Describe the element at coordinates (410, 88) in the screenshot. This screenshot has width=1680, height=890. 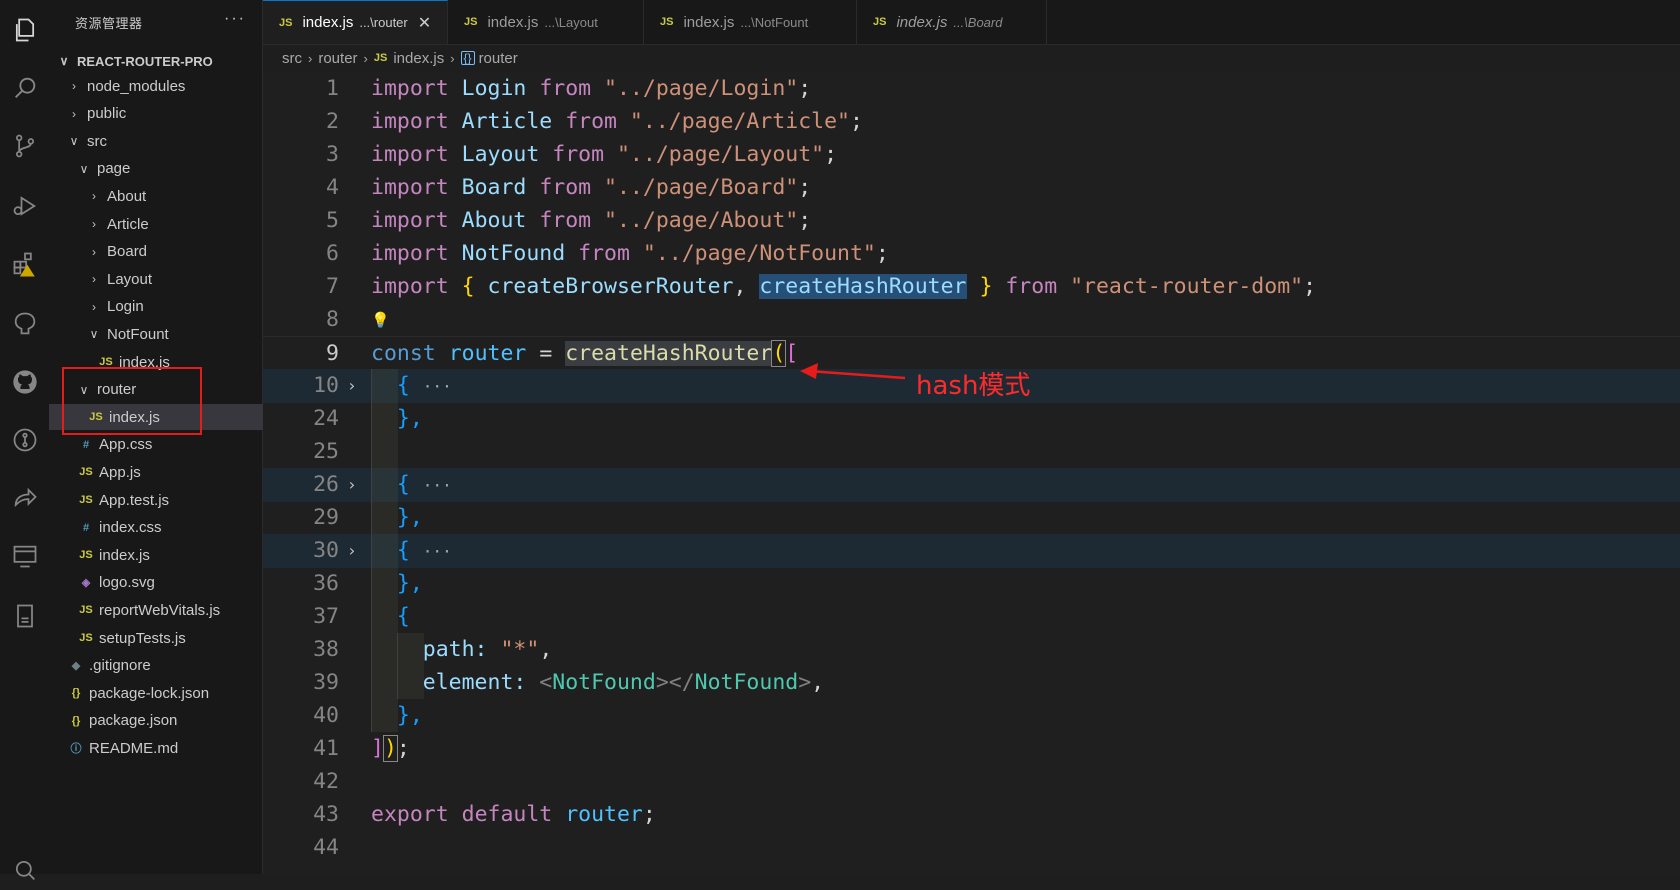
I see `code-keyword: import` at that location.